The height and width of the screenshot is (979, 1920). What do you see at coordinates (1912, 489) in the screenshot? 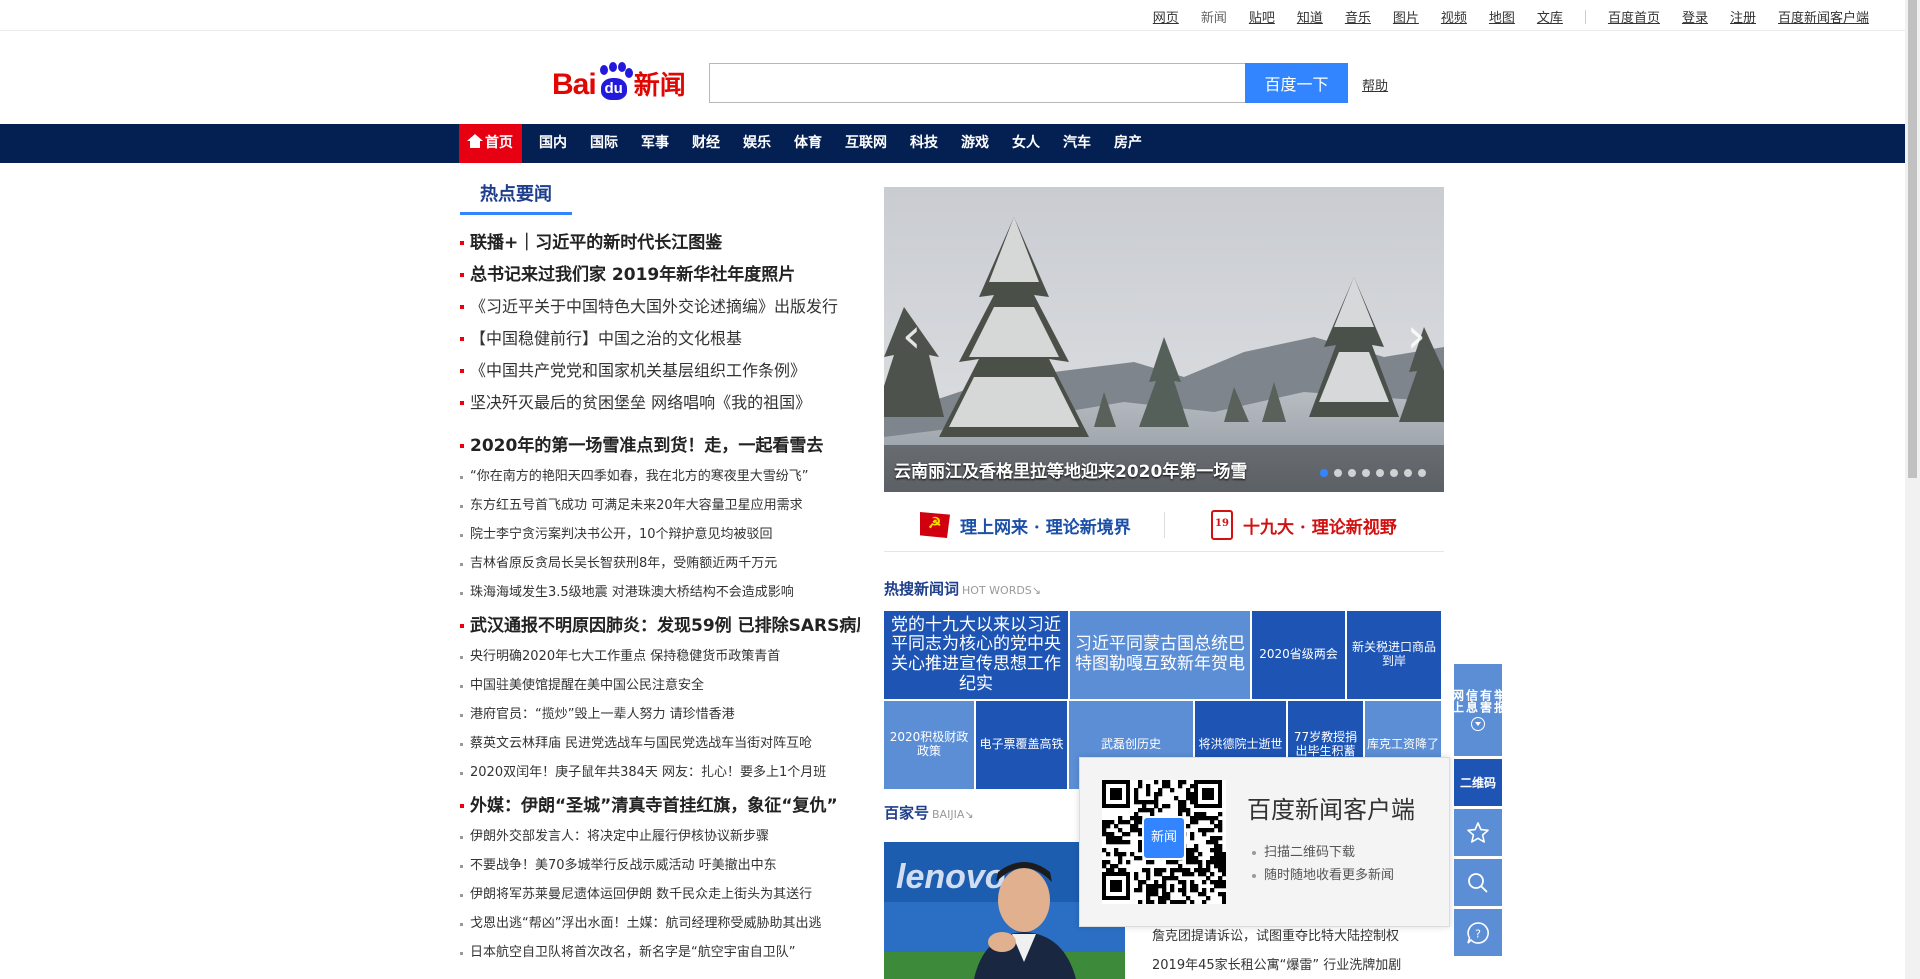
I see `page-scrollbar` at bounding box center [1912, 489].